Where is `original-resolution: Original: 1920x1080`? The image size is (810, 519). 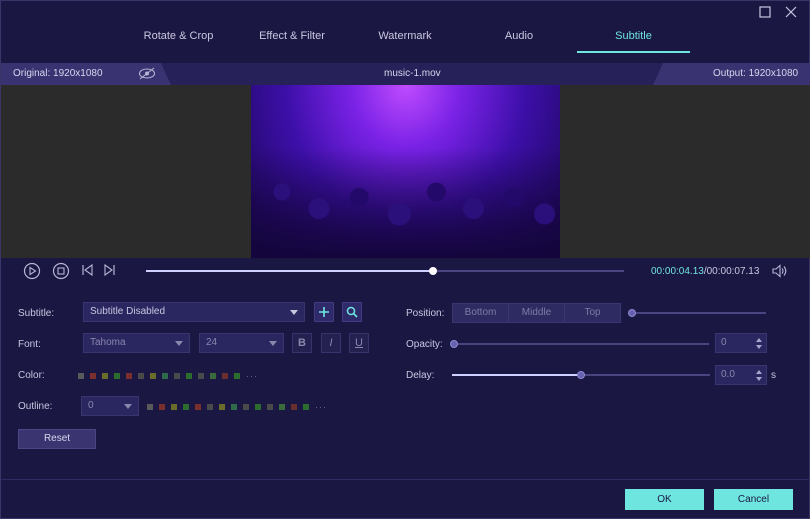
original-resolution: Original: 1920x1080 is located at coordinates (58, 73).